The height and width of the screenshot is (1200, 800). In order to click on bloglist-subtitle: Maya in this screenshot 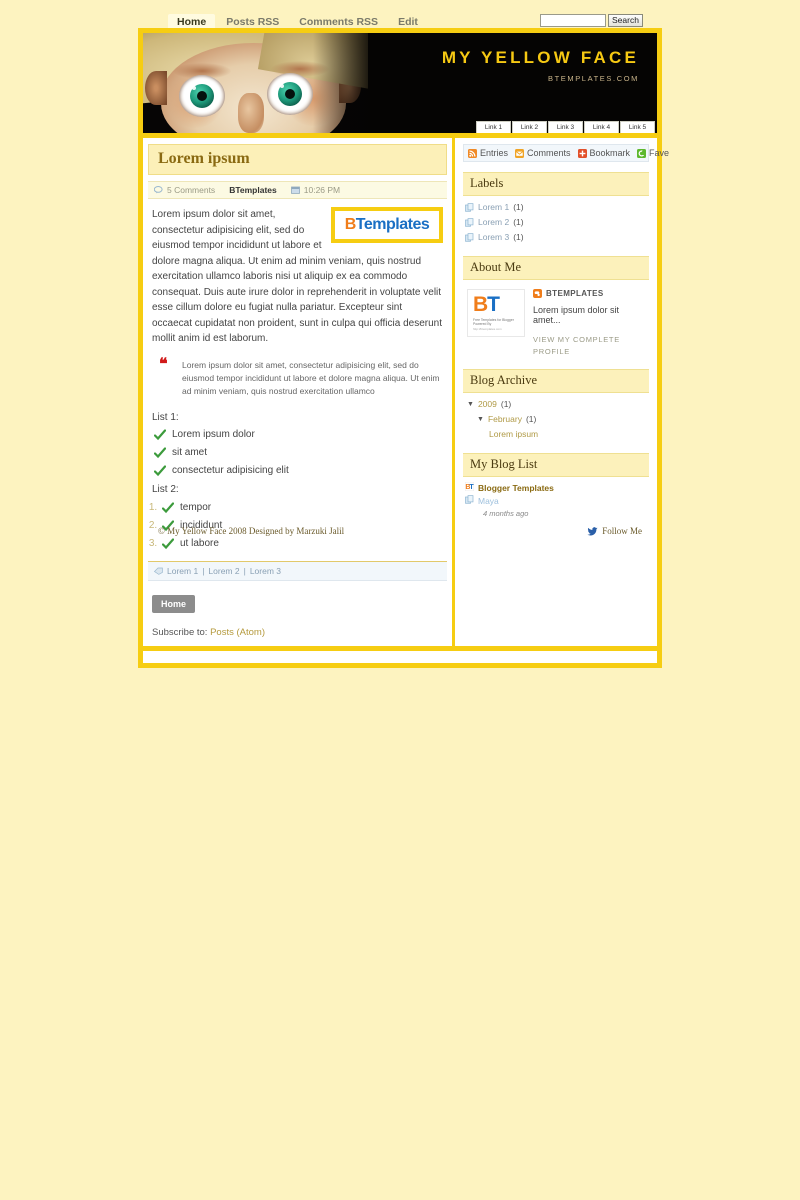, I will do `click(488, 501)`.